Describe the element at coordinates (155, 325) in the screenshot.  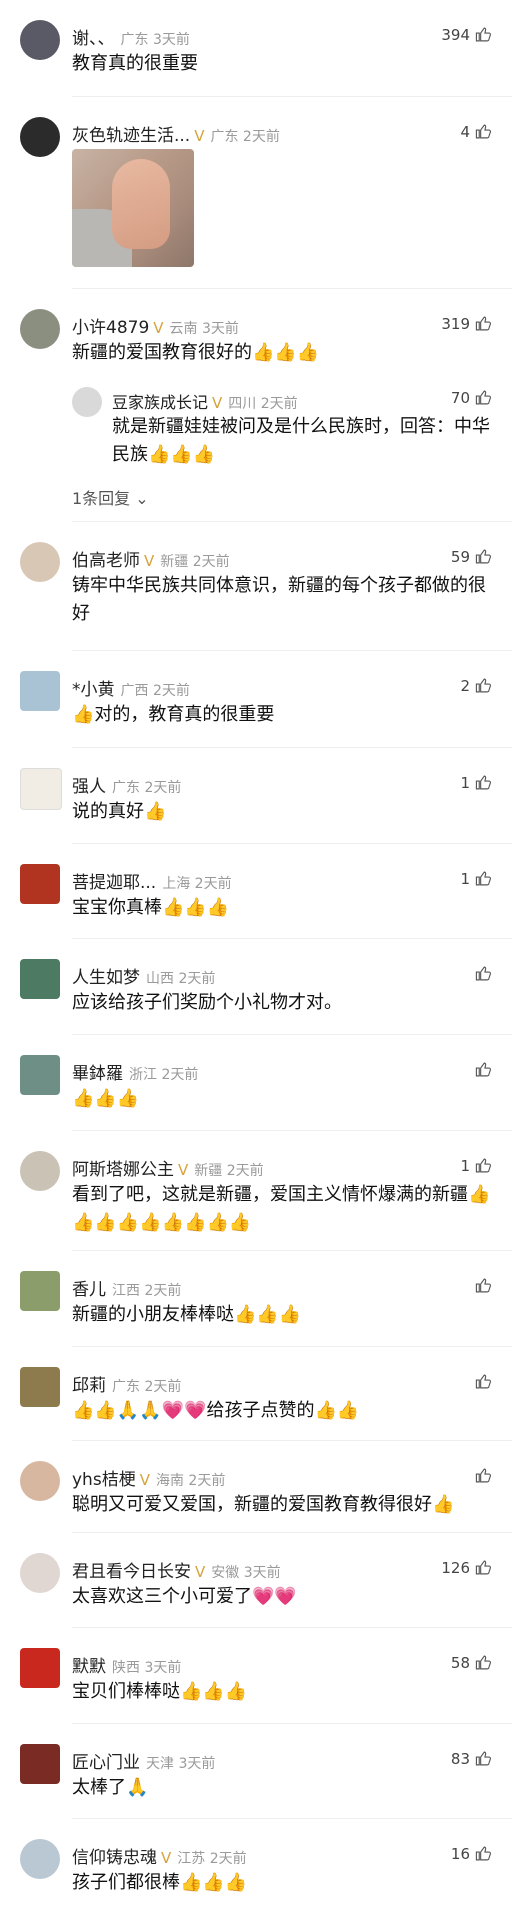
I see `username: 小许4879 Ⅴ 云南 3天前` at that location.